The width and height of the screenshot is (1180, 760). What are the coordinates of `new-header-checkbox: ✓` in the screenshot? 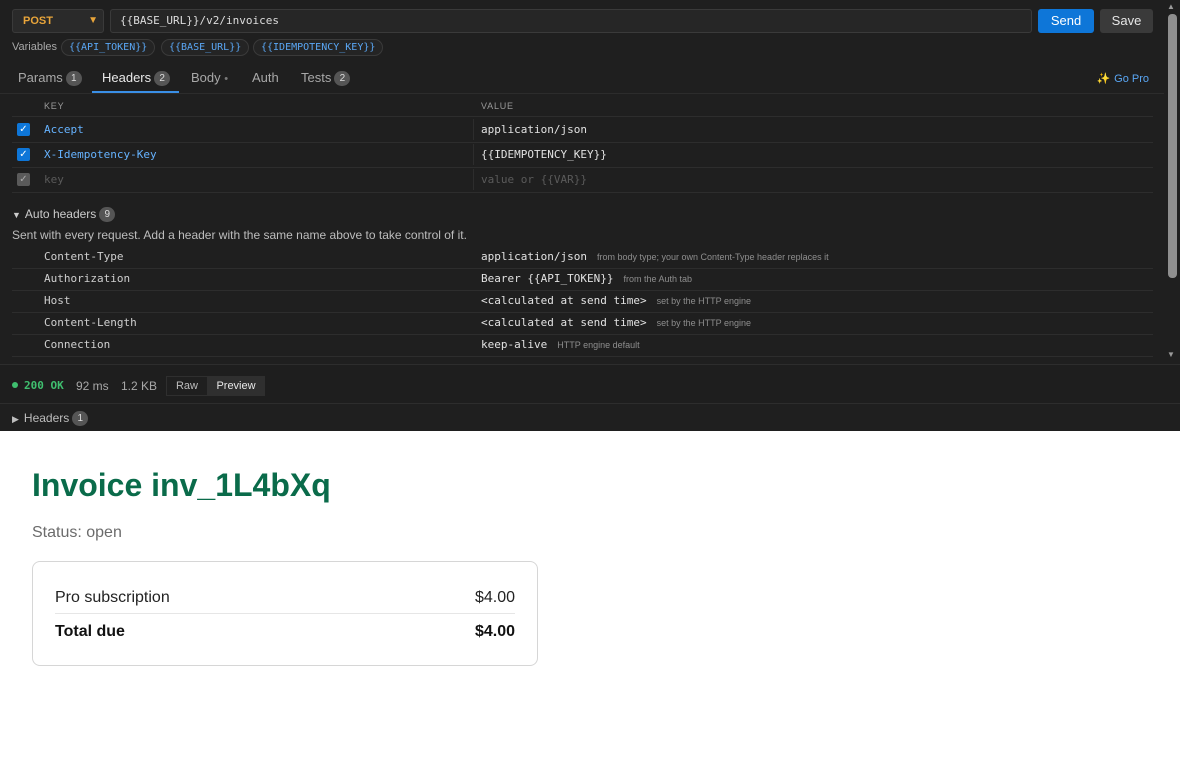 It's located at (23, 179).